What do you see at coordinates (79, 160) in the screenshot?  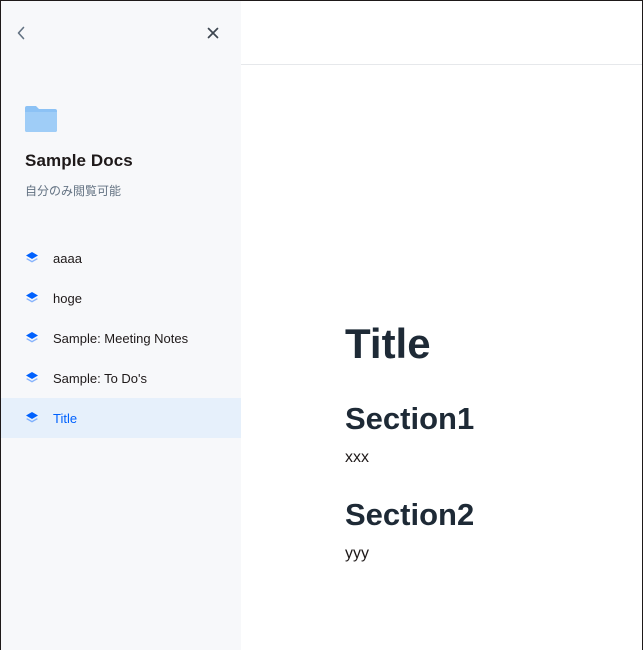 I see `folder-name: Sample Docs` at bounding box center [79, 160].